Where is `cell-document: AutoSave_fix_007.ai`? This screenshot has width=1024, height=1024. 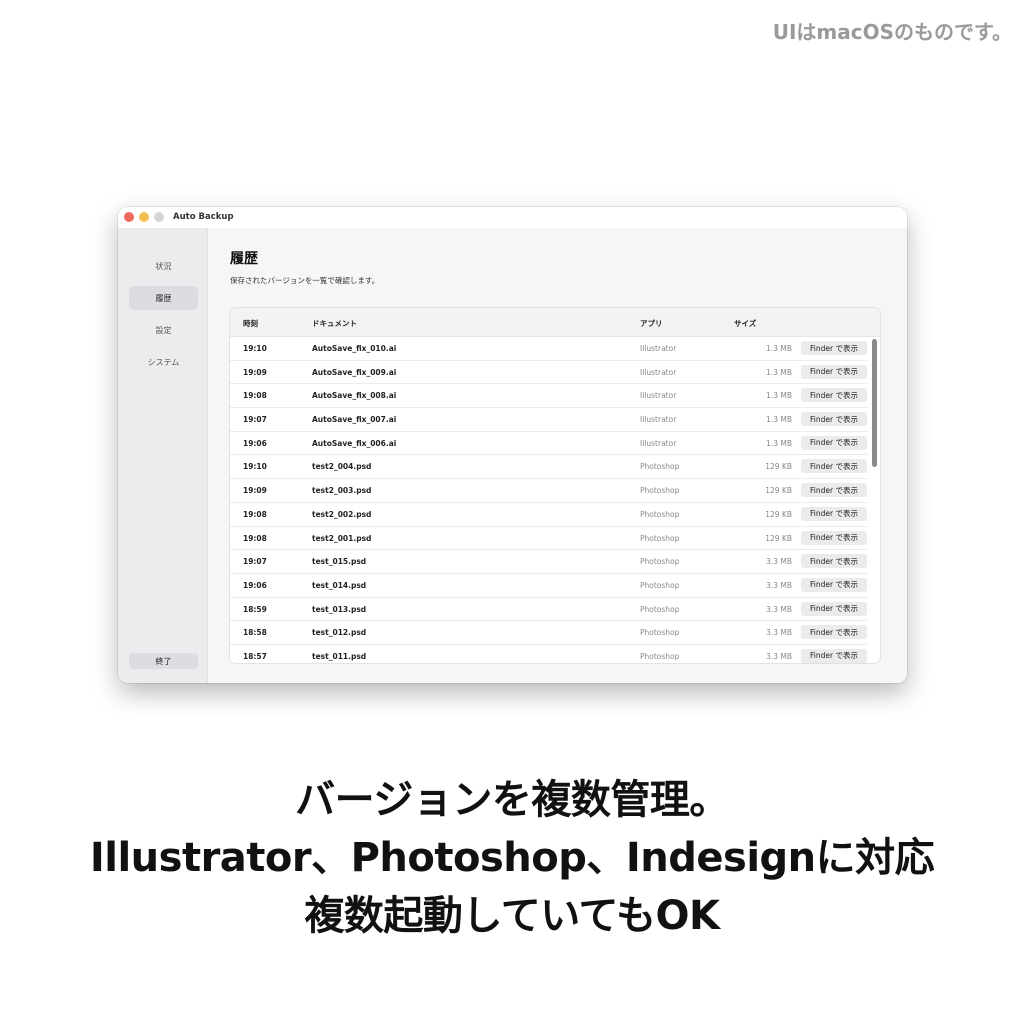
cell-document: AutoSave_fix_007.ai is located at coordinates (354, 420).